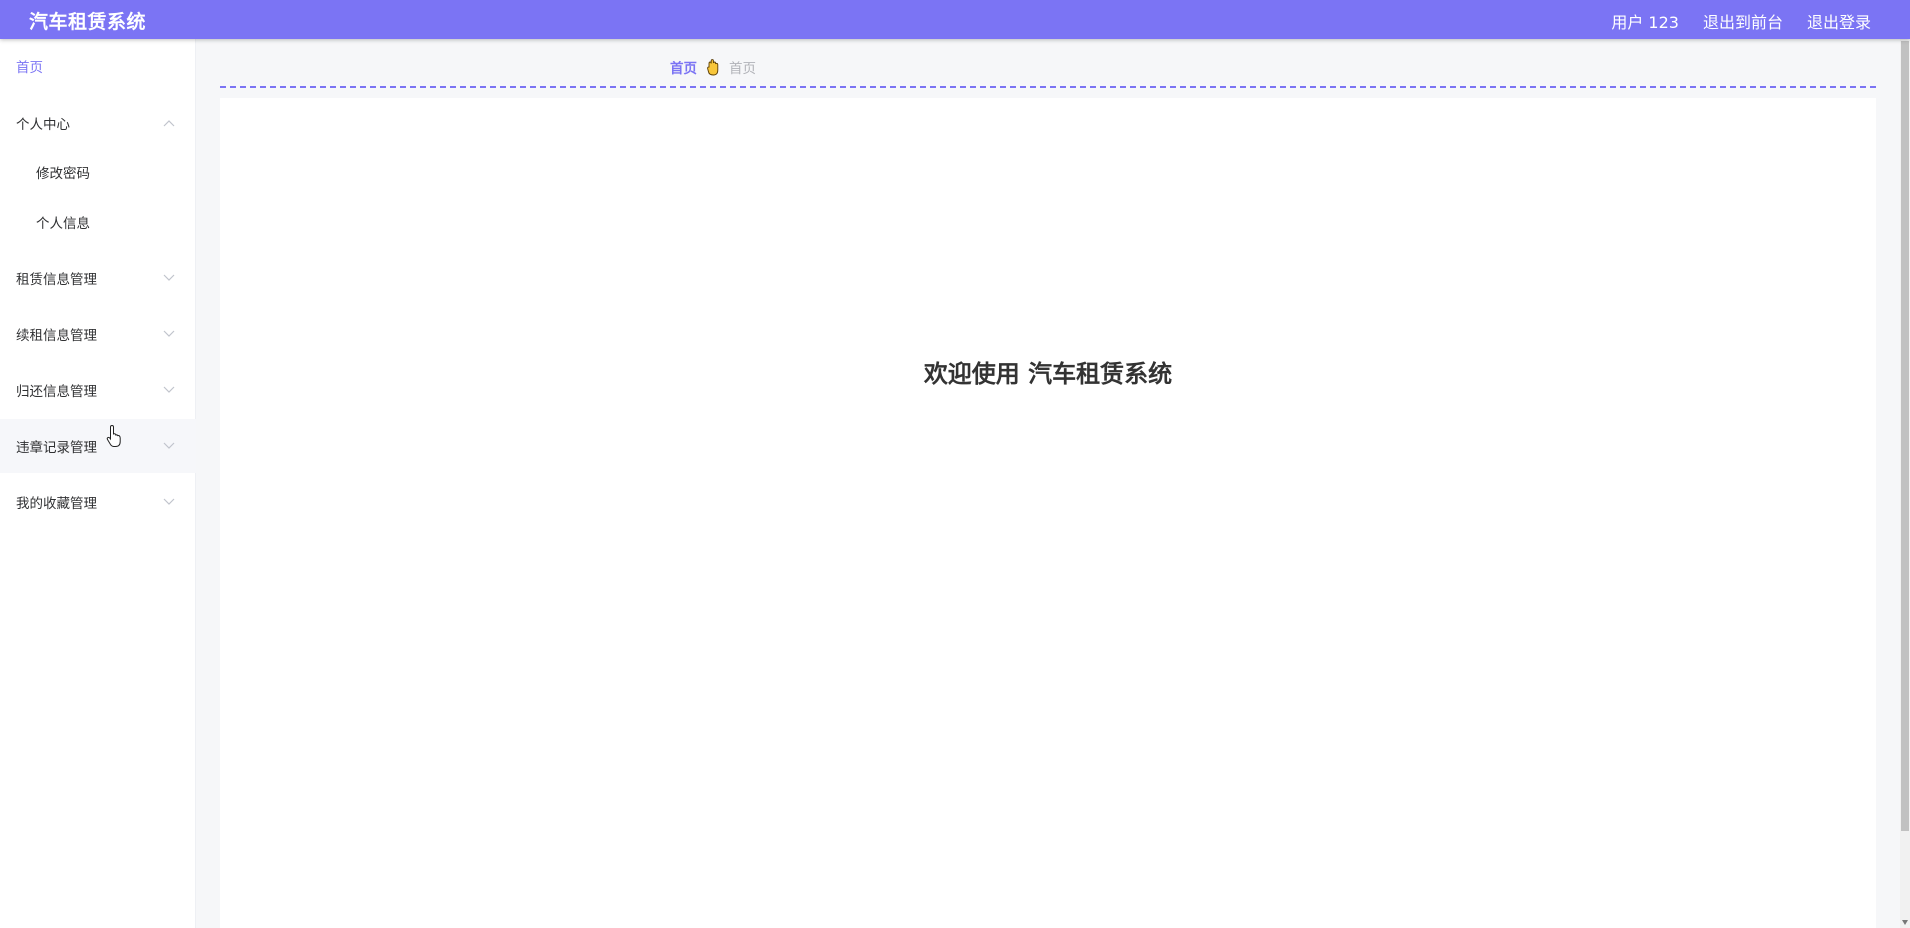  I want to click on page-scrollbar, so click(1905, 483).